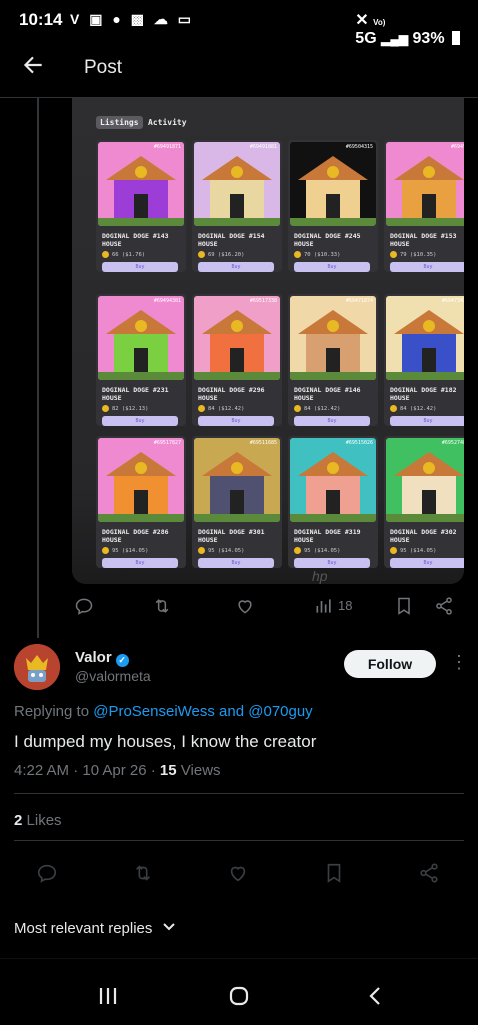 This screenshot has width=478, height=1025. Describe the element at coordinates (379, 22) in the screenshot. I see `volte-icon: Vo)` at that location.